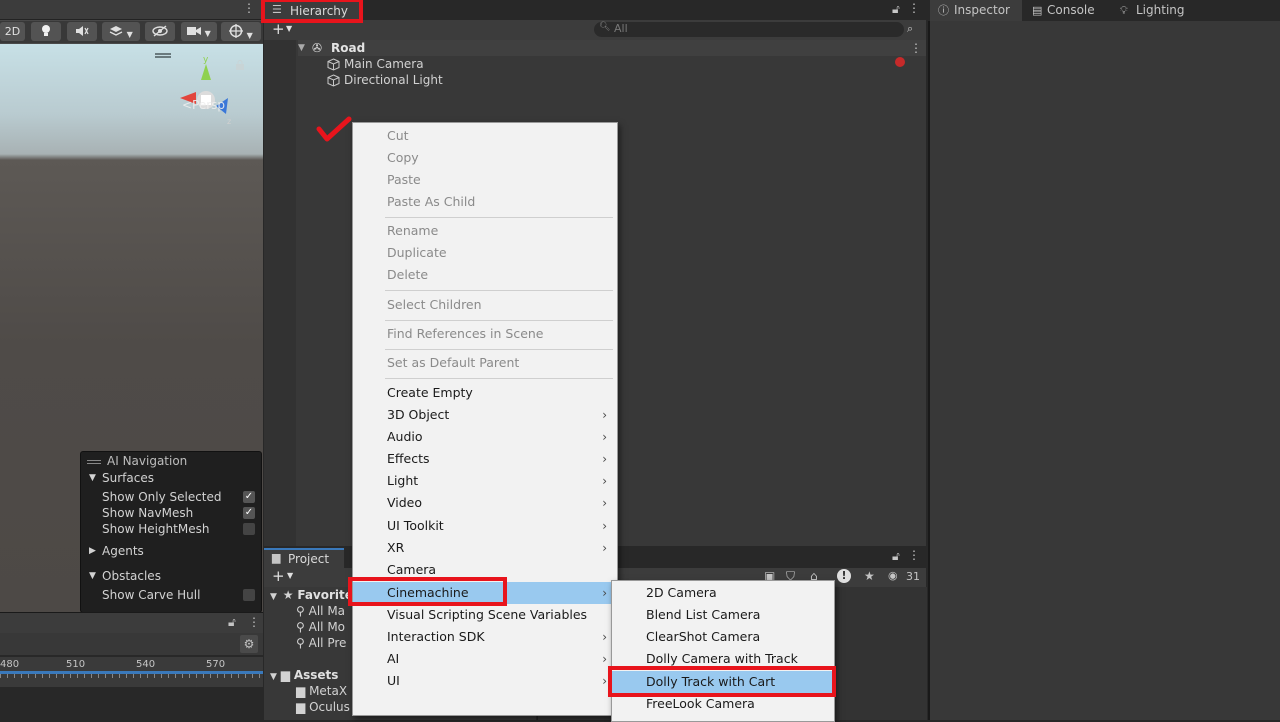 The height and width of the screenshot is (722, 1280). I want to click on show-heightmesh-checkbox, so click(249, 529).